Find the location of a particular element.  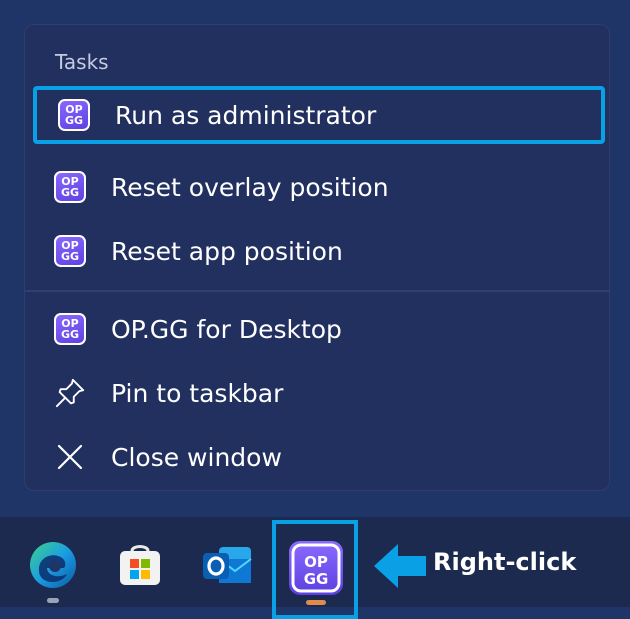

menu-item-label: Reset overlay position is located at coordinates (250, 187).